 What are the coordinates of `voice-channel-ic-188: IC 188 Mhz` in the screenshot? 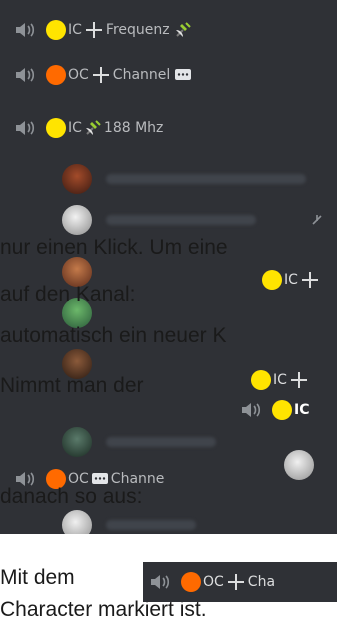 It's located at (88, 128).